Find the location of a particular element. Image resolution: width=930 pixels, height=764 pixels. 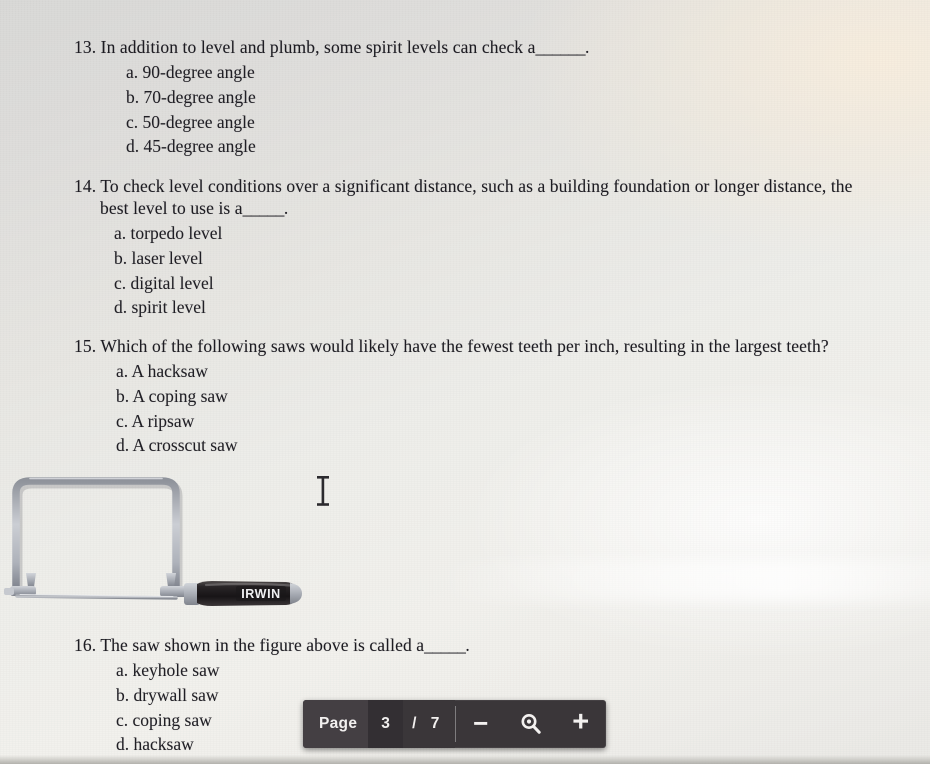

pdf-viewer-toolbar: Page 3 / 7 − + is located at coordinates (454, 724).